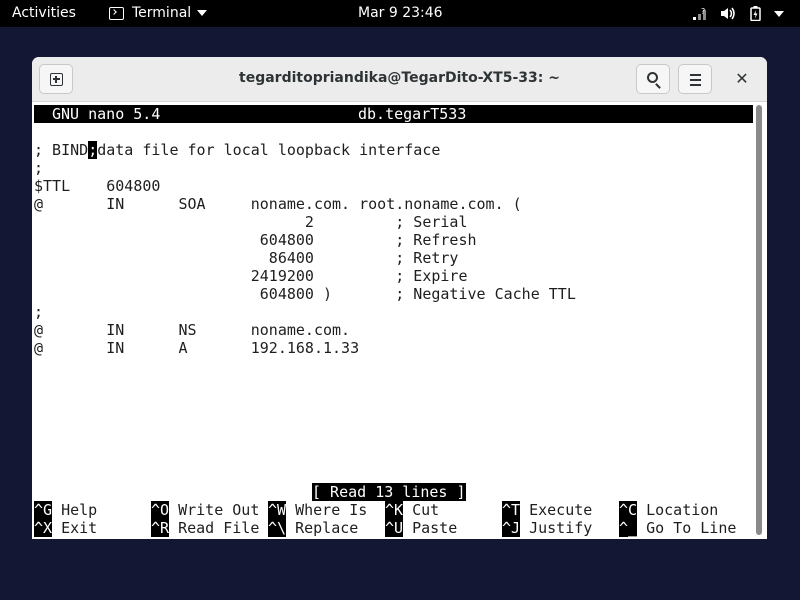  I want to click on file-line: 86400 ; Retry, so click(305, 258).